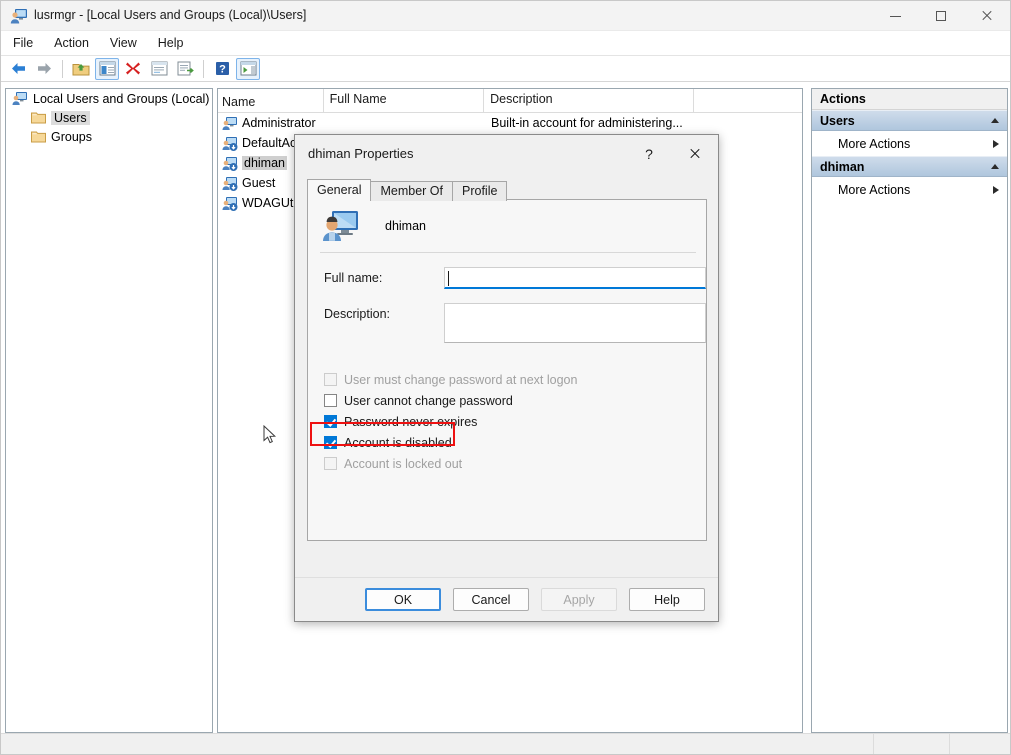  What do you see at coordinates (941, 16) in the screenshot?
I see `maximize-button` at bounding box center [941, 16].